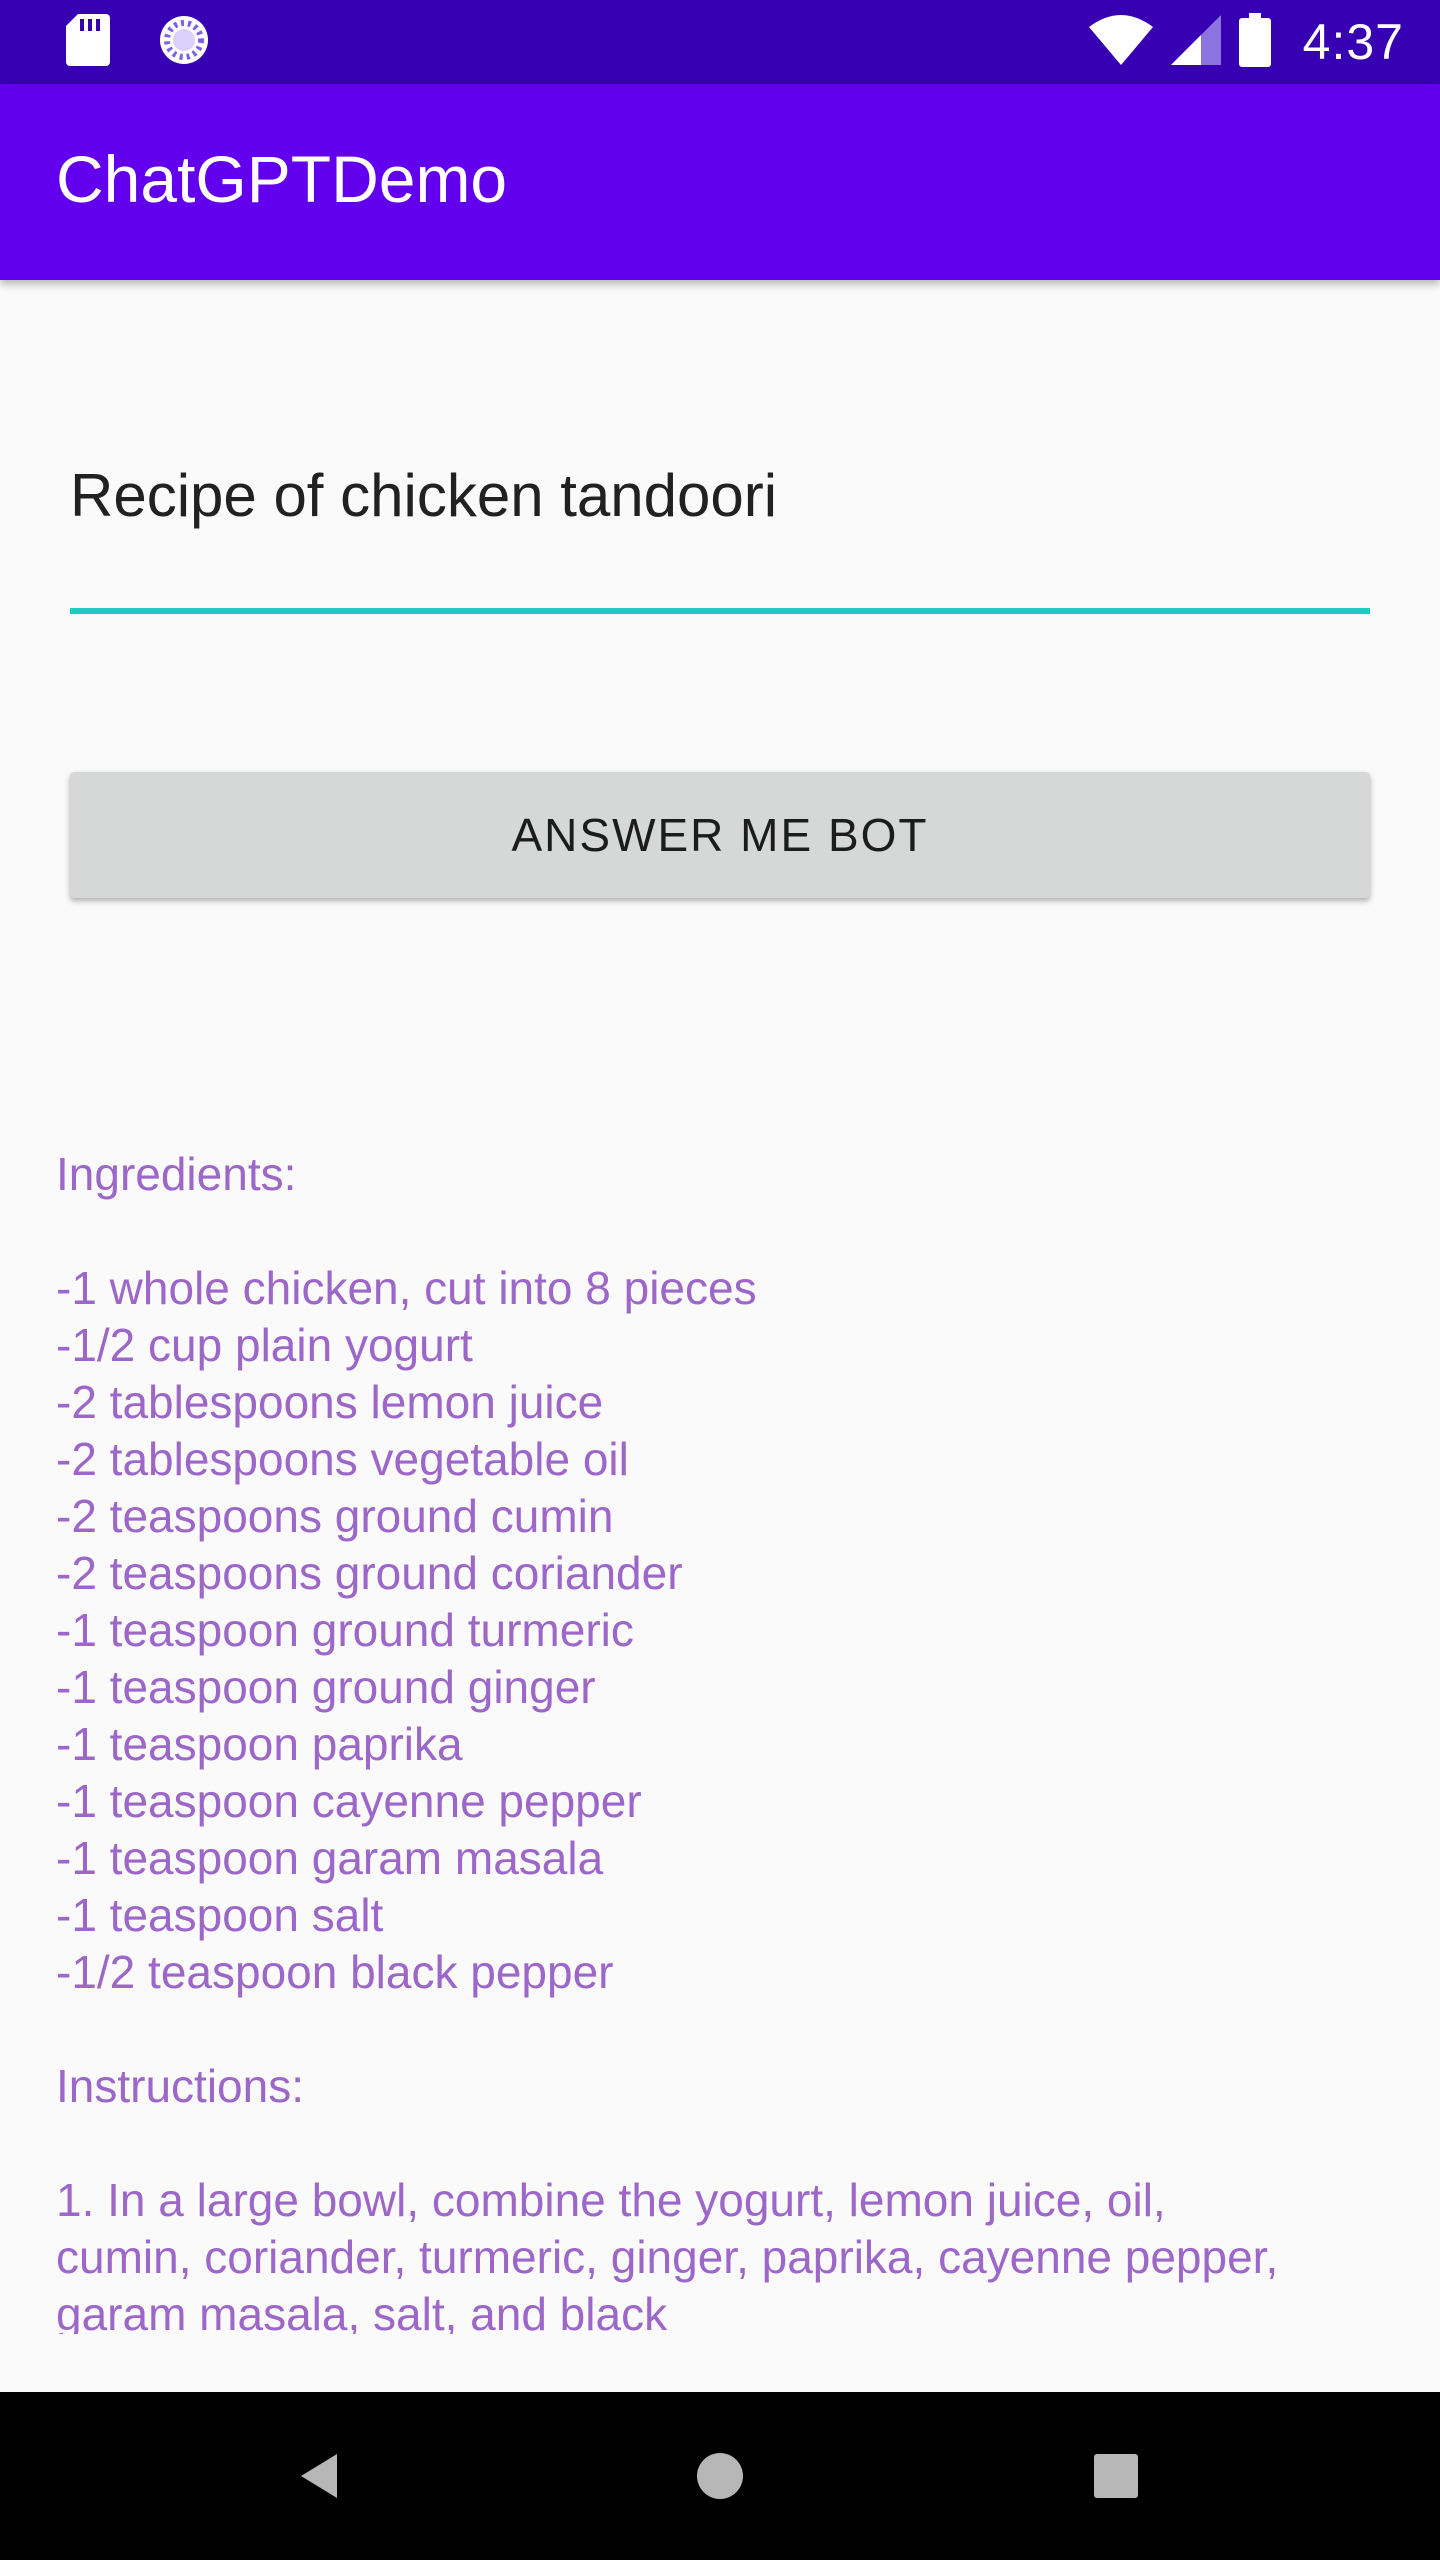 This screenshot has width=1440, height=2560. I want to click on response-line: -1 teaspoon ground turmeric, so click(345, 1630).